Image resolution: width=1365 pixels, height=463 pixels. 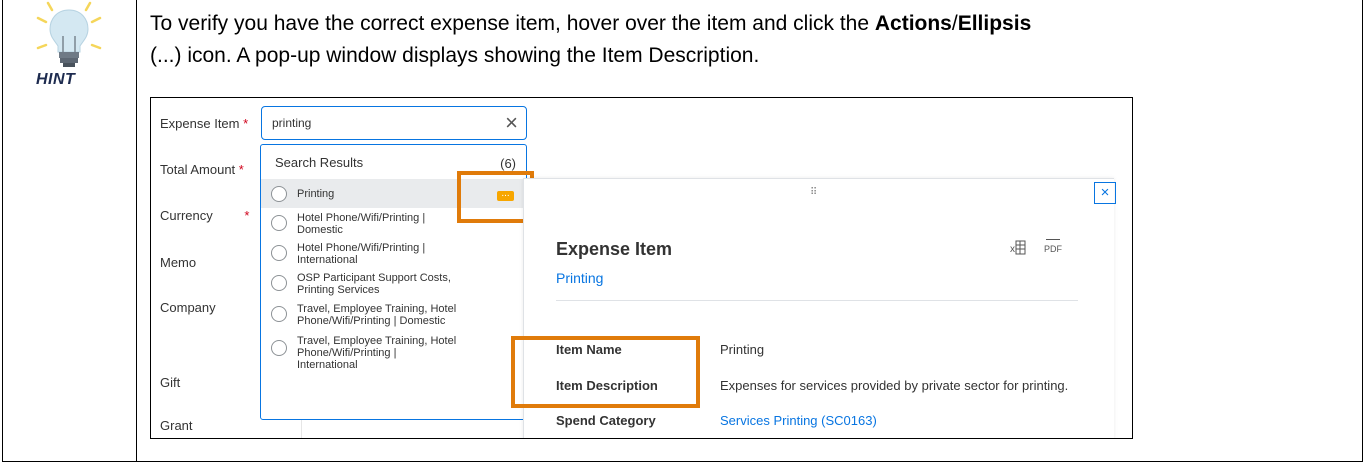 What do you see at coordinates (913, 23) in the screenshot?
I see `instruction-bold-actions: Actions` at bounding box center [913, 23].